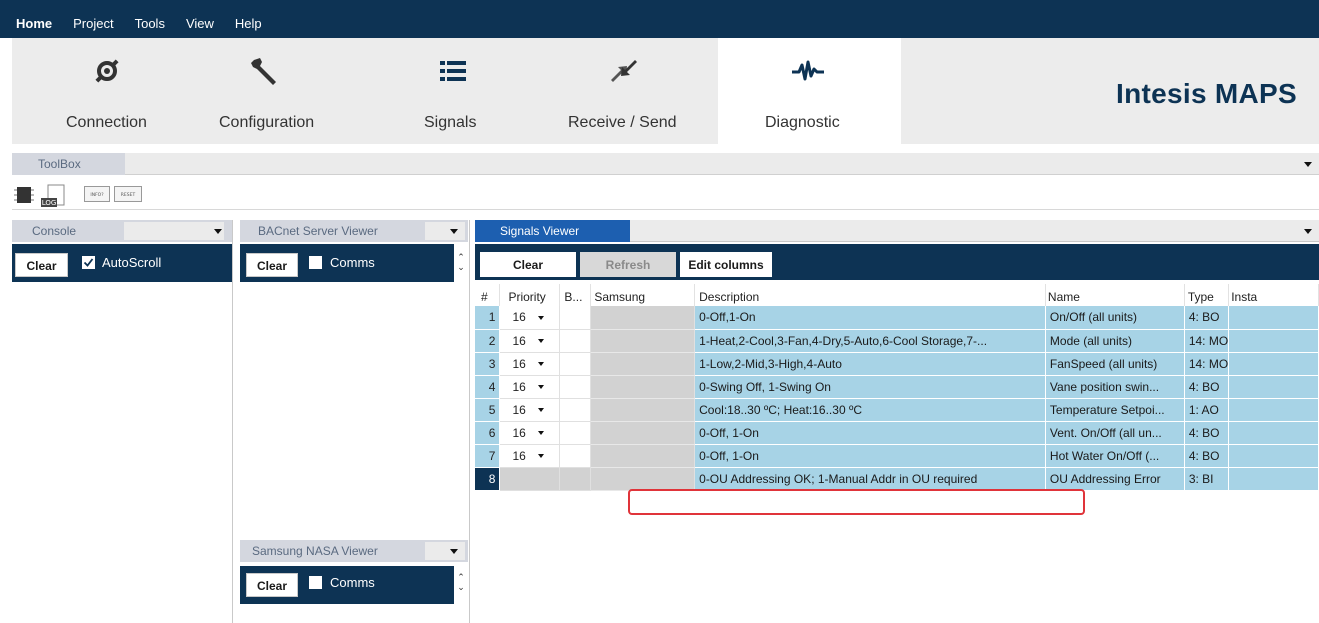 This screenshot has height=623, width=1319. Describe the element at coordinates (488, 341) in the screenshot. I see `row-number: 2` at that location.